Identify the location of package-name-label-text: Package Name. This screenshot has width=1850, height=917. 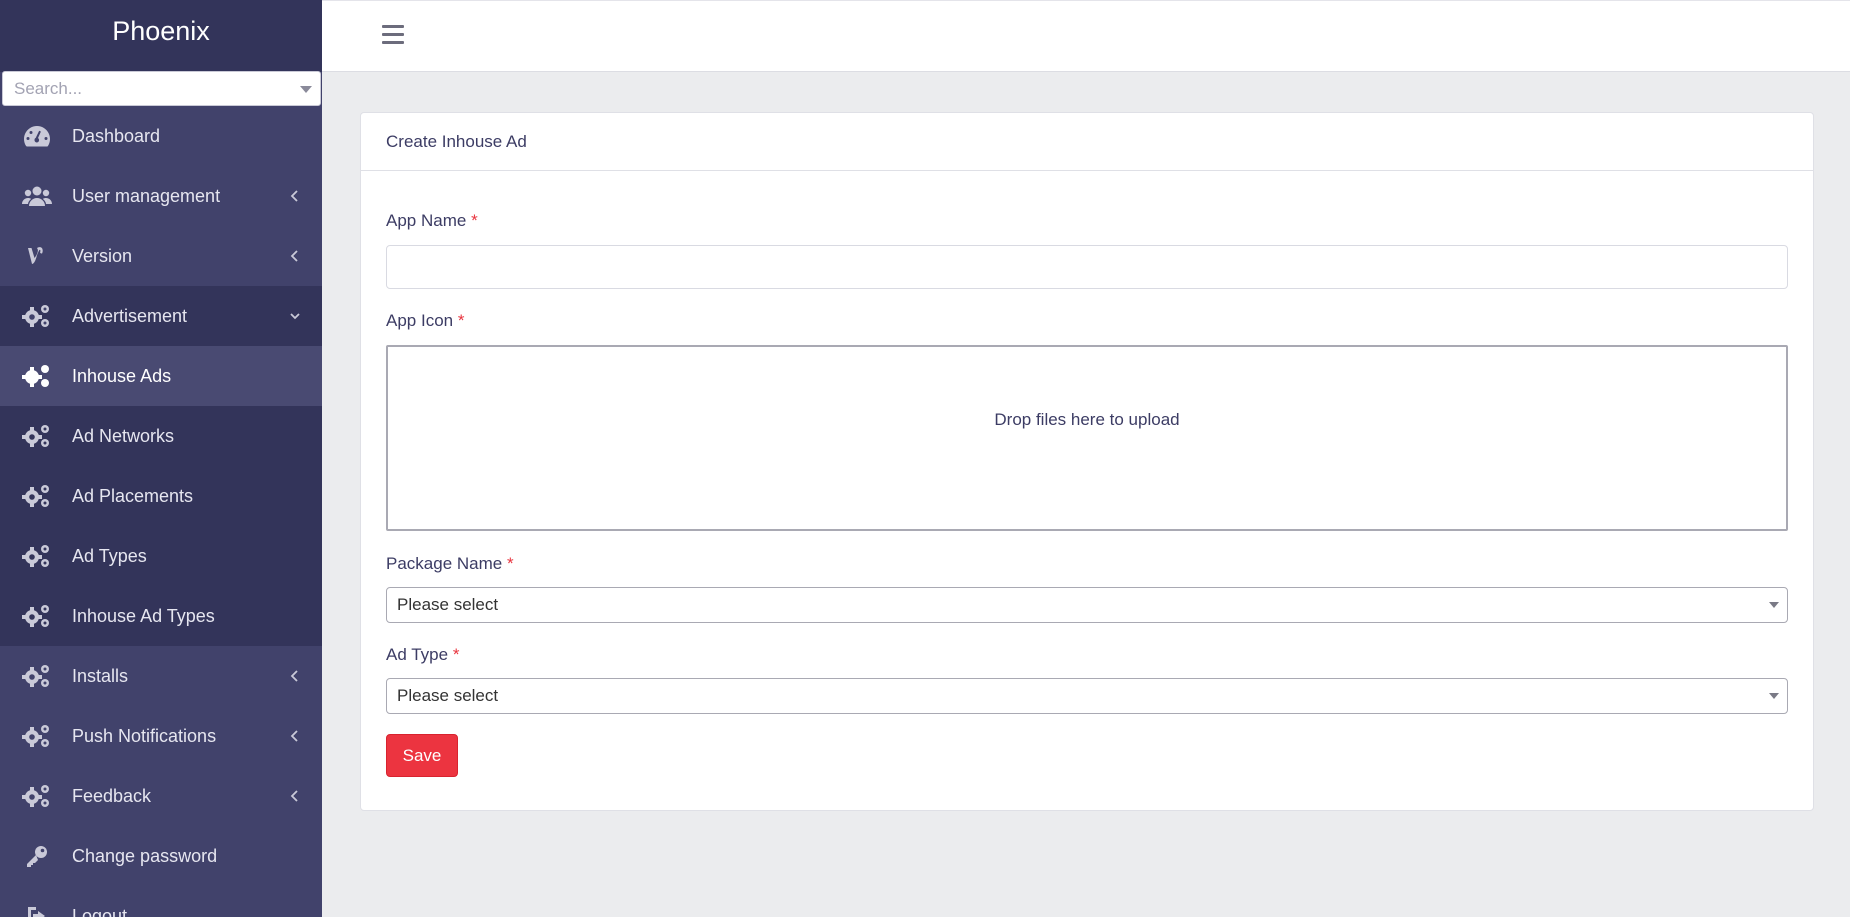
(444, 563).